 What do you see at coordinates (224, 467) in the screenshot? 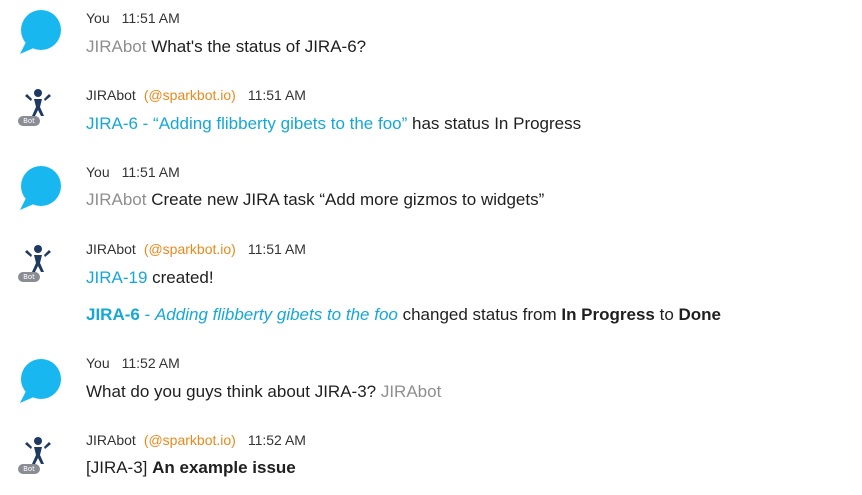
I see `issue-title: An example issue` at bounding box center [224, 467].